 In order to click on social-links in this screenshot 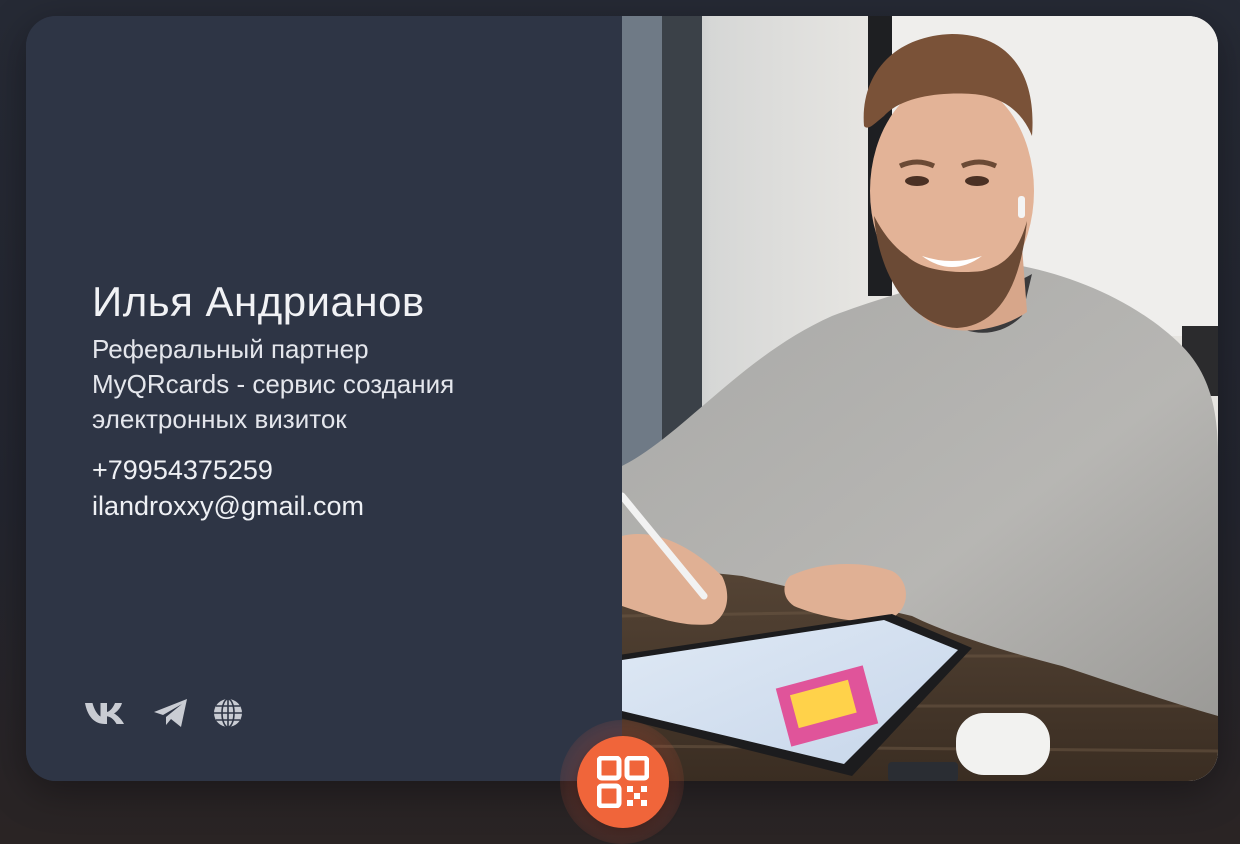, I will do `click(175, 713)`.